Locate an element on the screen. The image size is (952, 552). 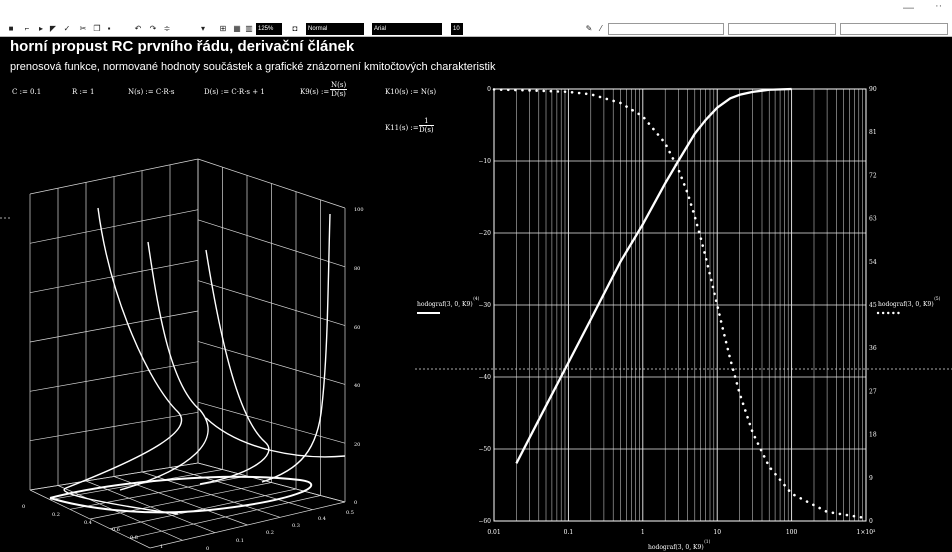
y-left-tick-label: −20 is located at coordinates (484, 233).